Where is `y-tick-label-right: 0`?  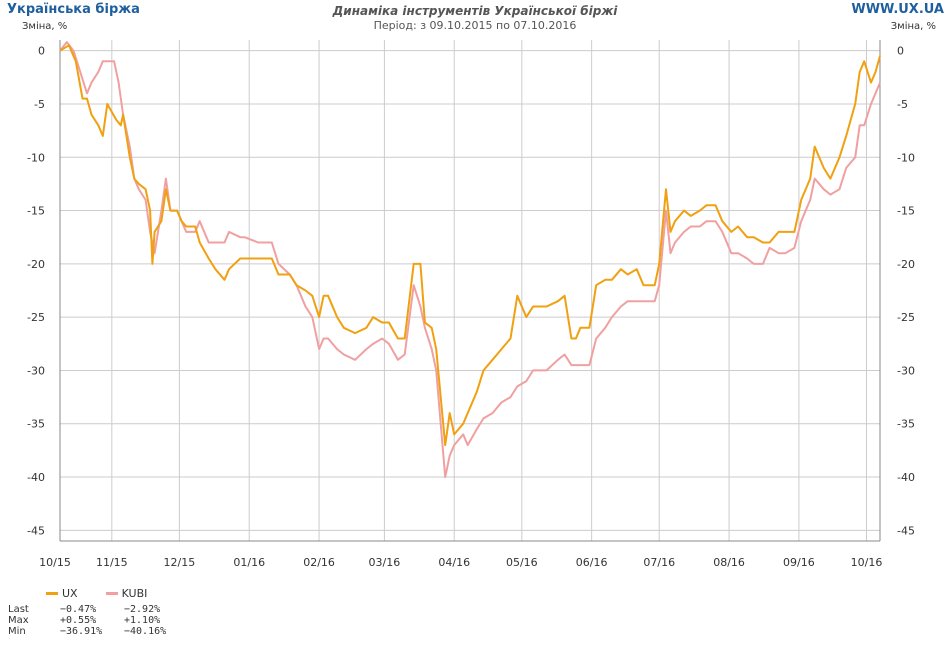
y-tick-label-right: 0 is located at coordinates (900, 51).